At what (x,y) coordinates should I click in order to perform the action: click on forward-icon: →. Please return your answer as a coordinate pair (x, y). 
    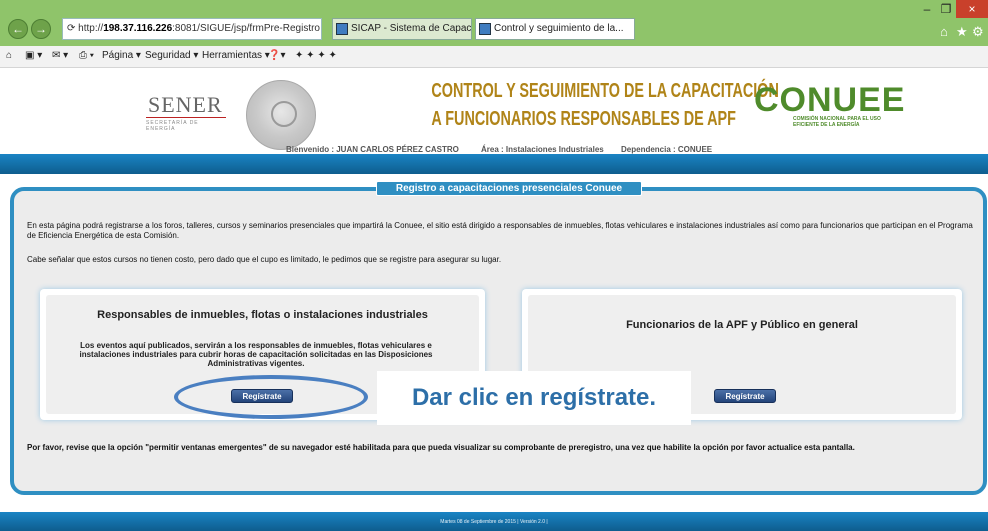
    Looking at the image, I should click on (41, 29).